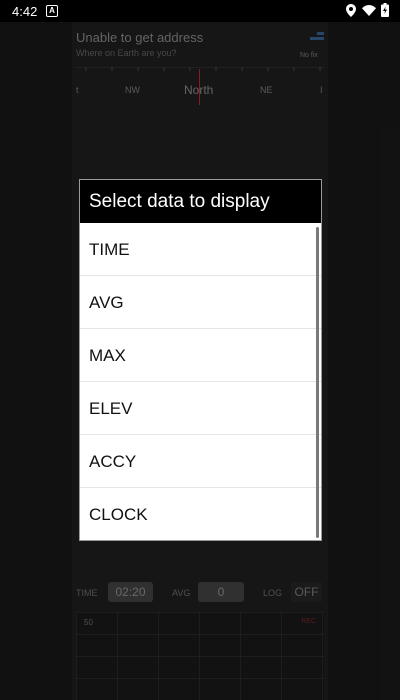  Describe the element at coordinates (200, 461) in the screenshot. I see `option-accy: ACCY` at that location.